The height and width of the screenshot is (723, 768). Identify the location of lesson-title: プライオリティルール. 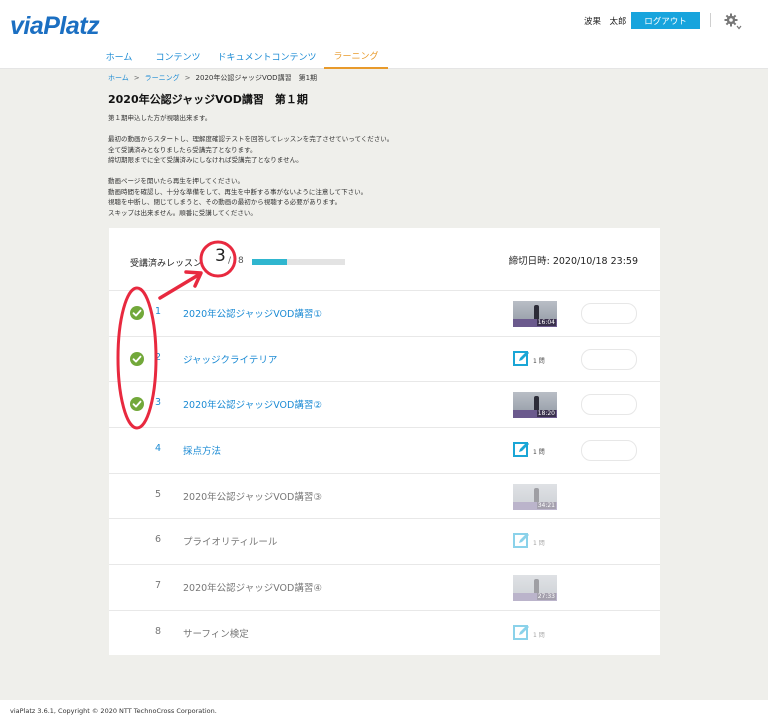
(230, 543).